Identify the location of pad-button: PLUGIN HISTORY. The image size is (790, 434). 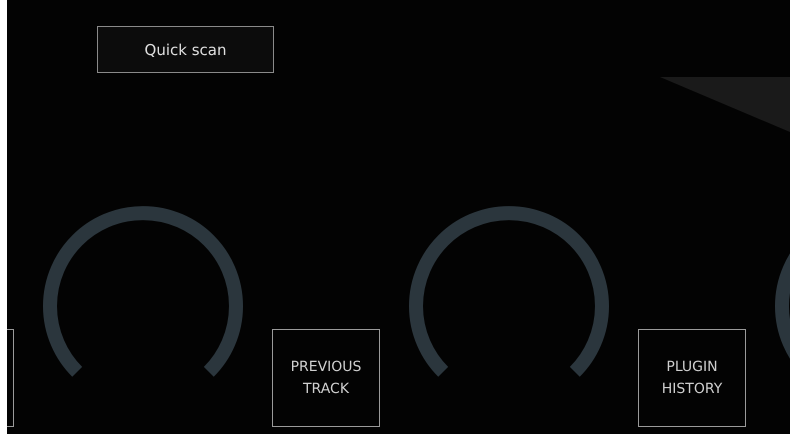
(692, 378).